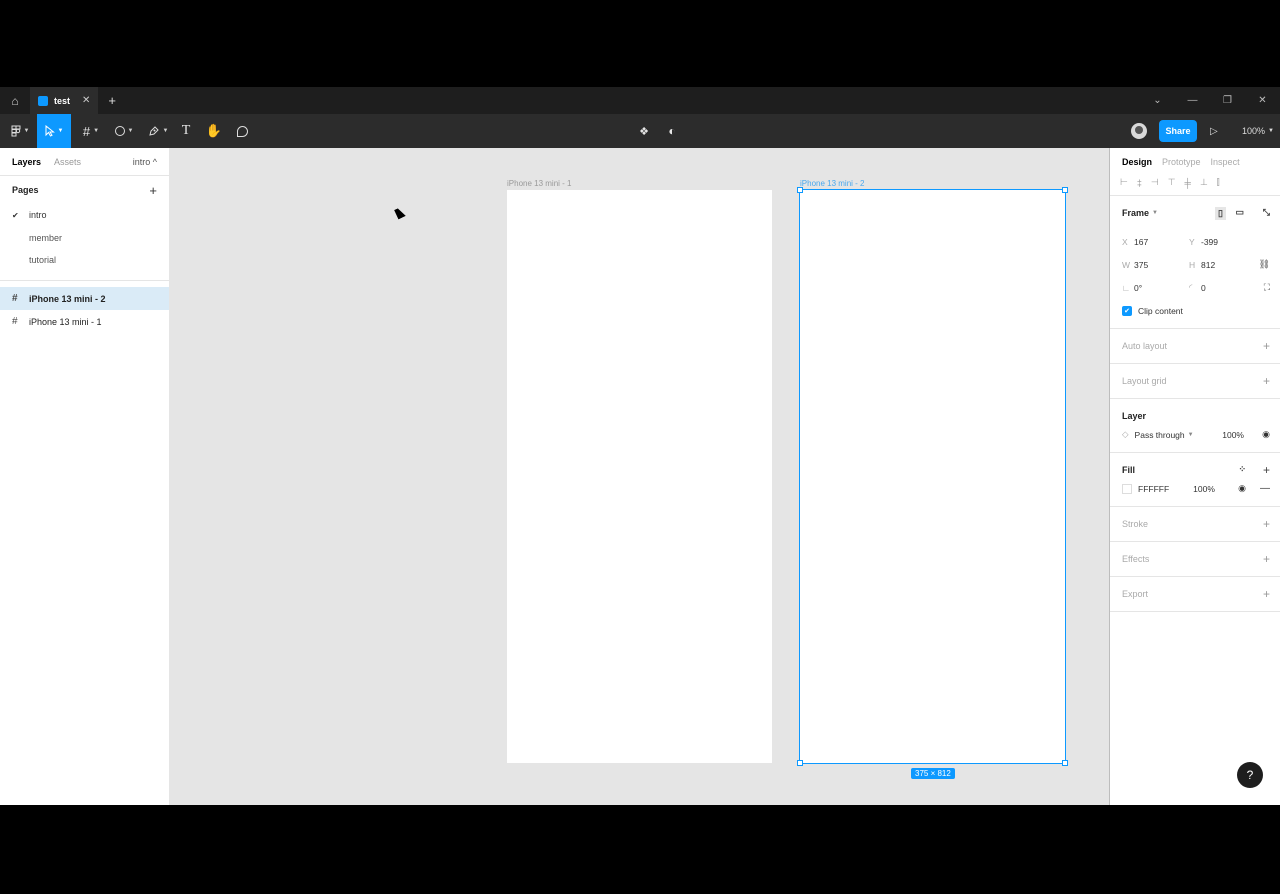  Describe the element at coordinates (1266, 381) in the screenshot. I see `add-layout-grid-icon: +` at that location.